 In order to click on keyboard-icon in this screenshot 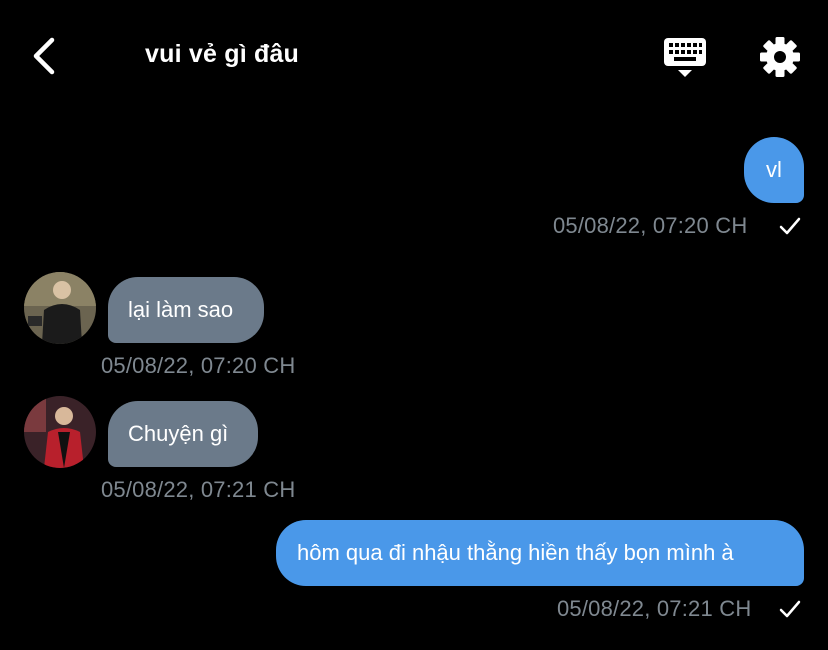, I will do `click(685, 57)`.